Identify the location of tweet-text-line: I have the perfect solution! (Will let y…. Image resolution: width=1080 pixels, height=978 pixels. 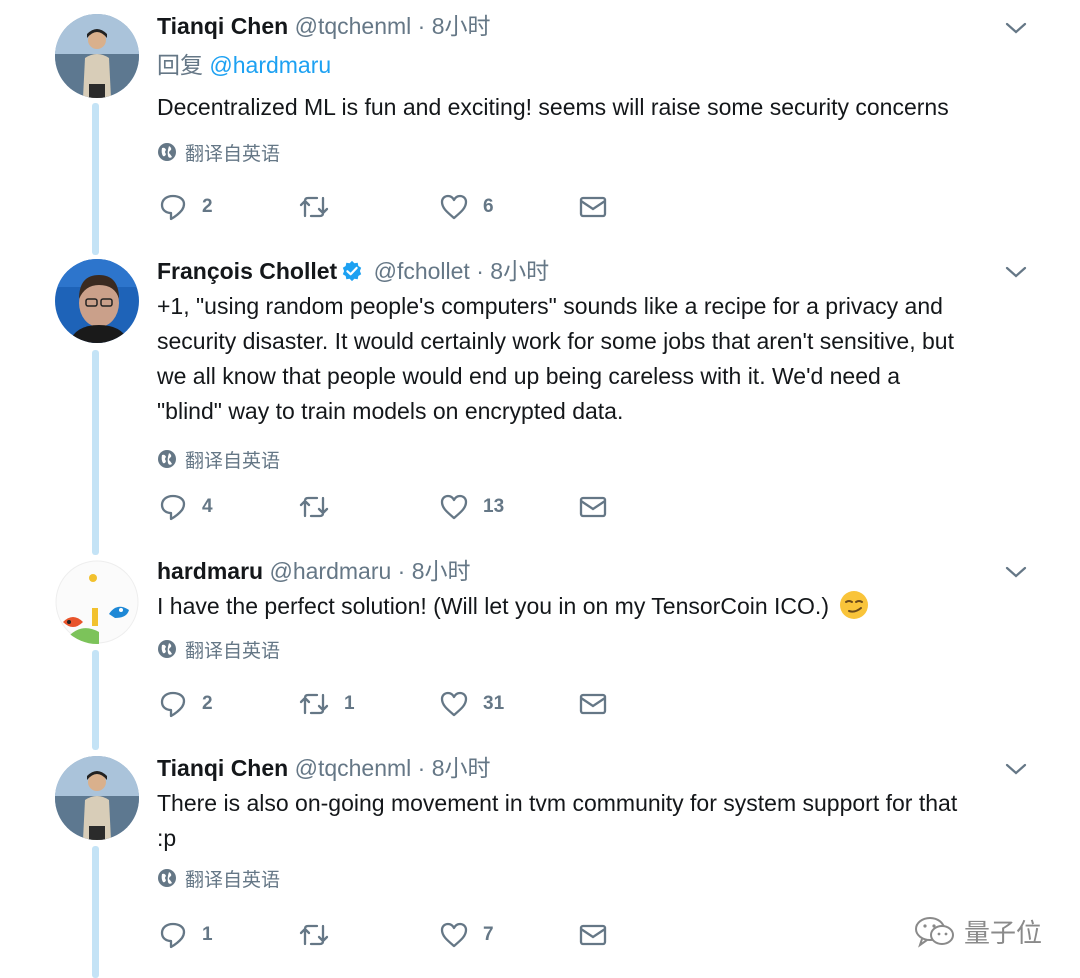
(592, 606).